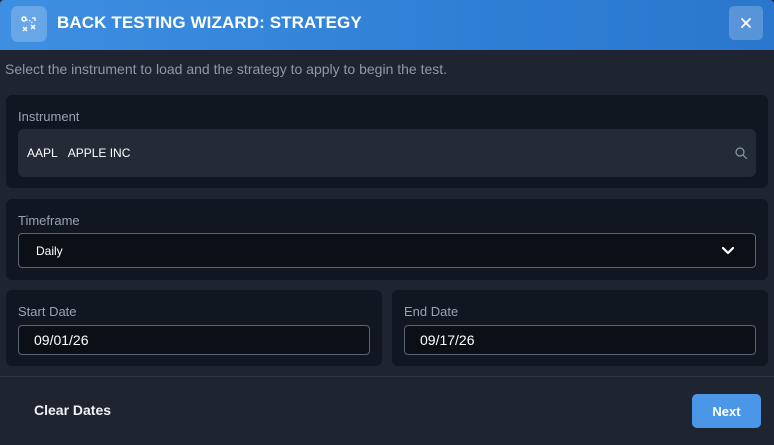 The width and height of the screenshot is (774, 445). I want to click on dialog-title: BACK TESTING WIZARD: STRATEGY, so click(209, 22).